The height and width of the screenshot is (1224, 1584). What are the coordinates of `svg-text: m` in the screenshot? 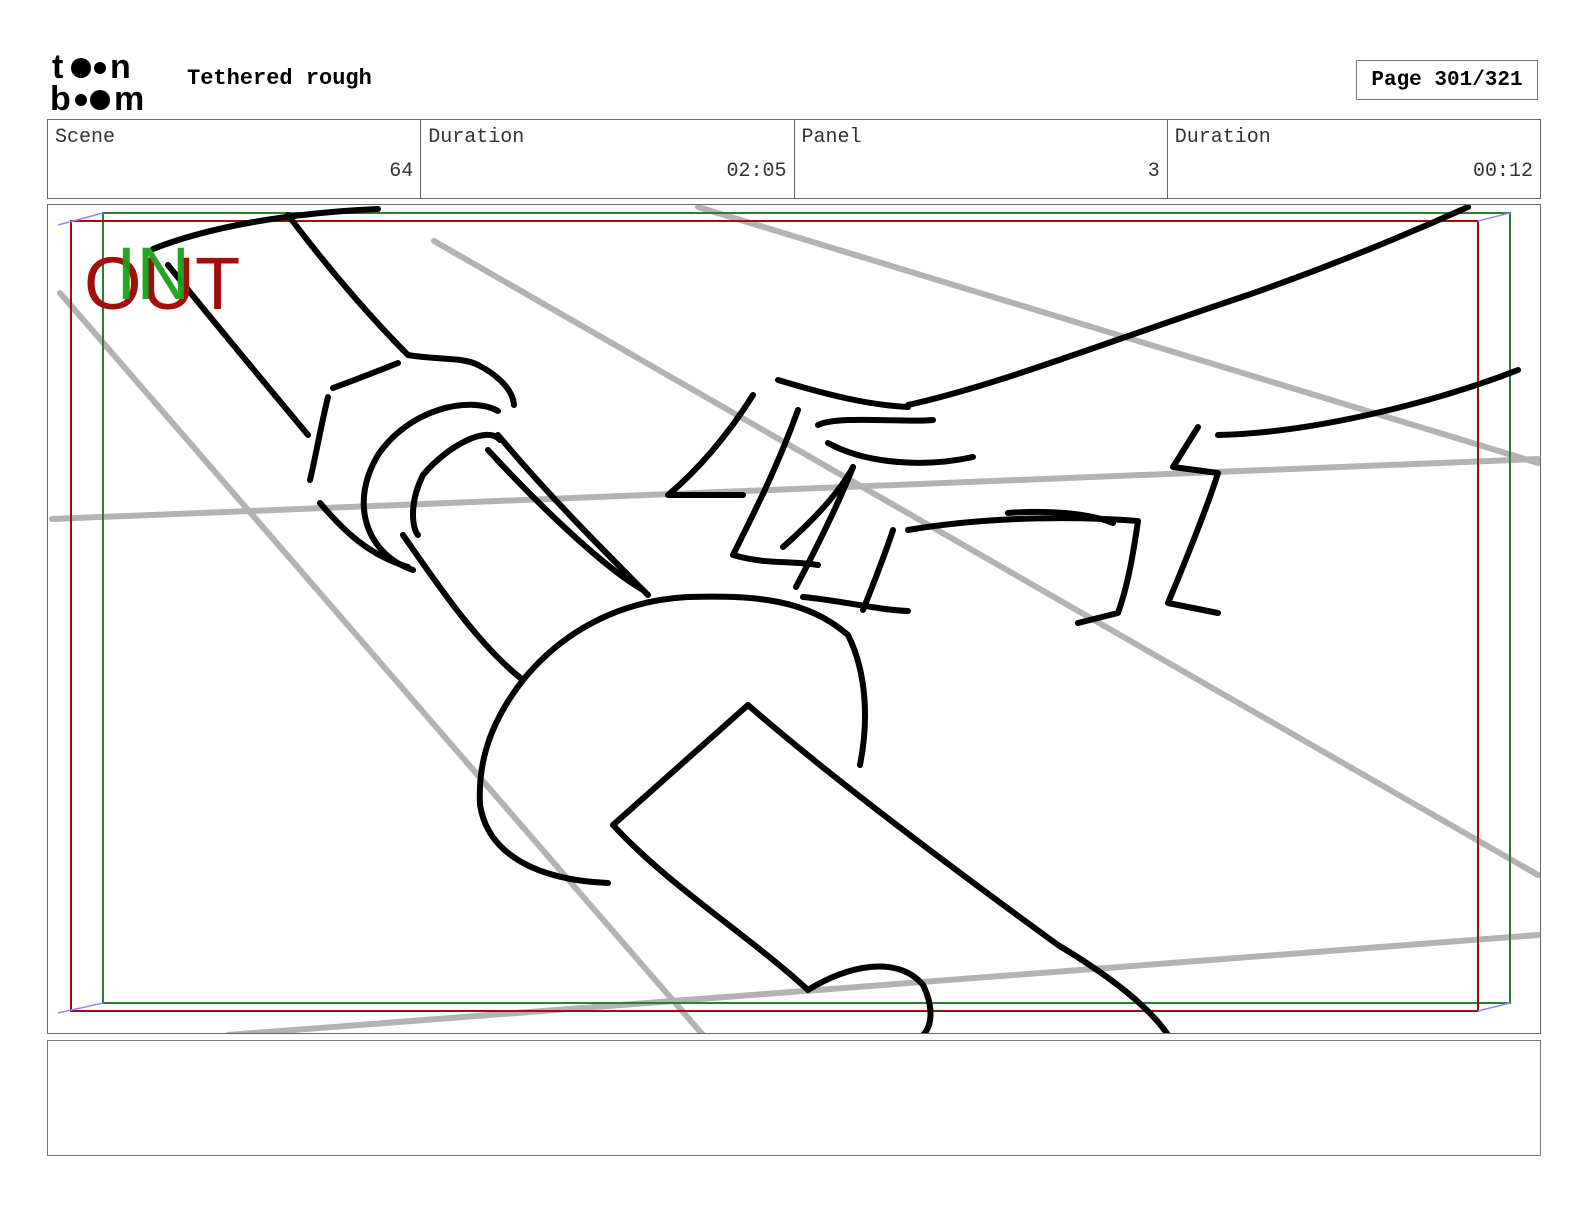 It's located at (129, 97).